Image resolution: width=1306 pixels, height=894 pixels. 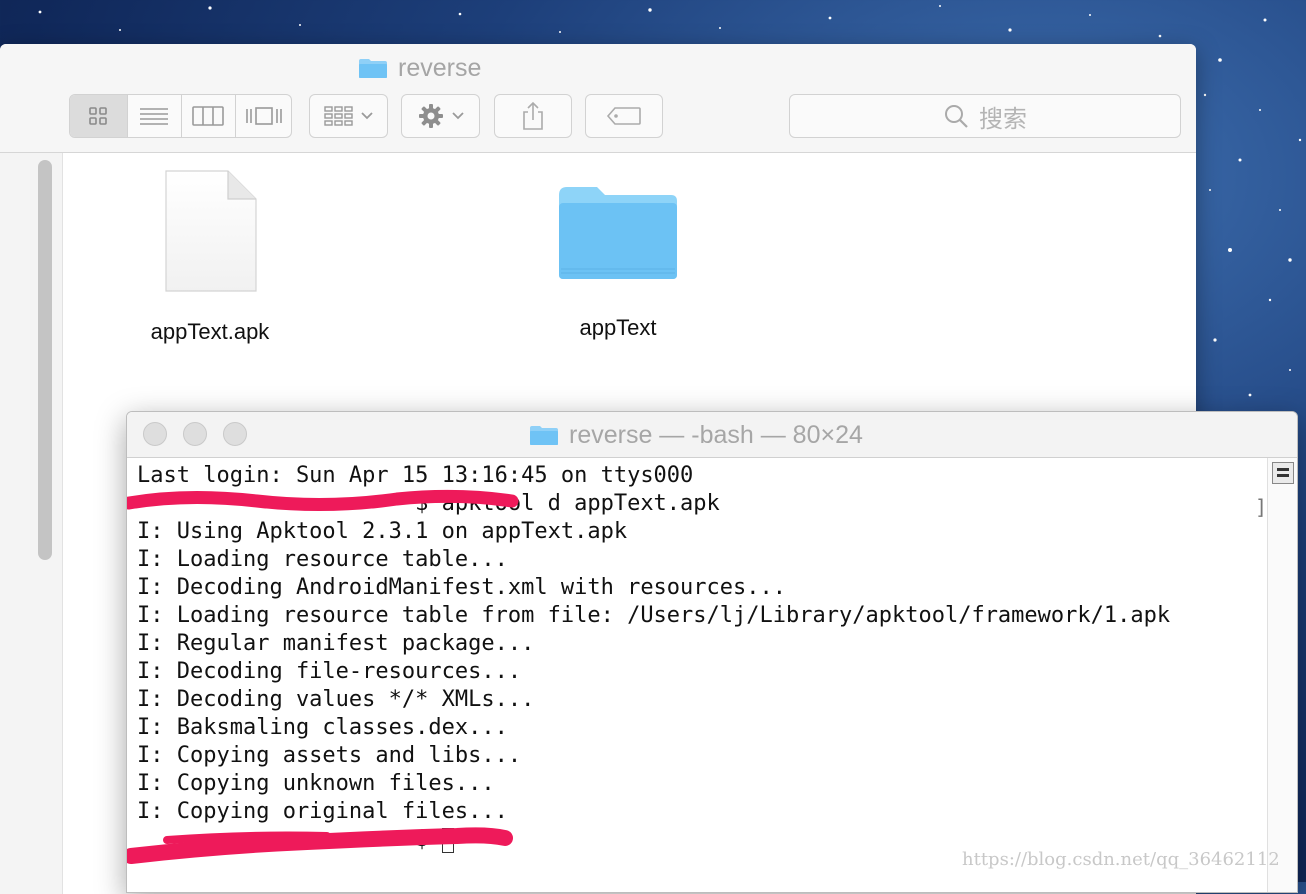 I want to click on finder-sidebar, so click(x=31, y=523).